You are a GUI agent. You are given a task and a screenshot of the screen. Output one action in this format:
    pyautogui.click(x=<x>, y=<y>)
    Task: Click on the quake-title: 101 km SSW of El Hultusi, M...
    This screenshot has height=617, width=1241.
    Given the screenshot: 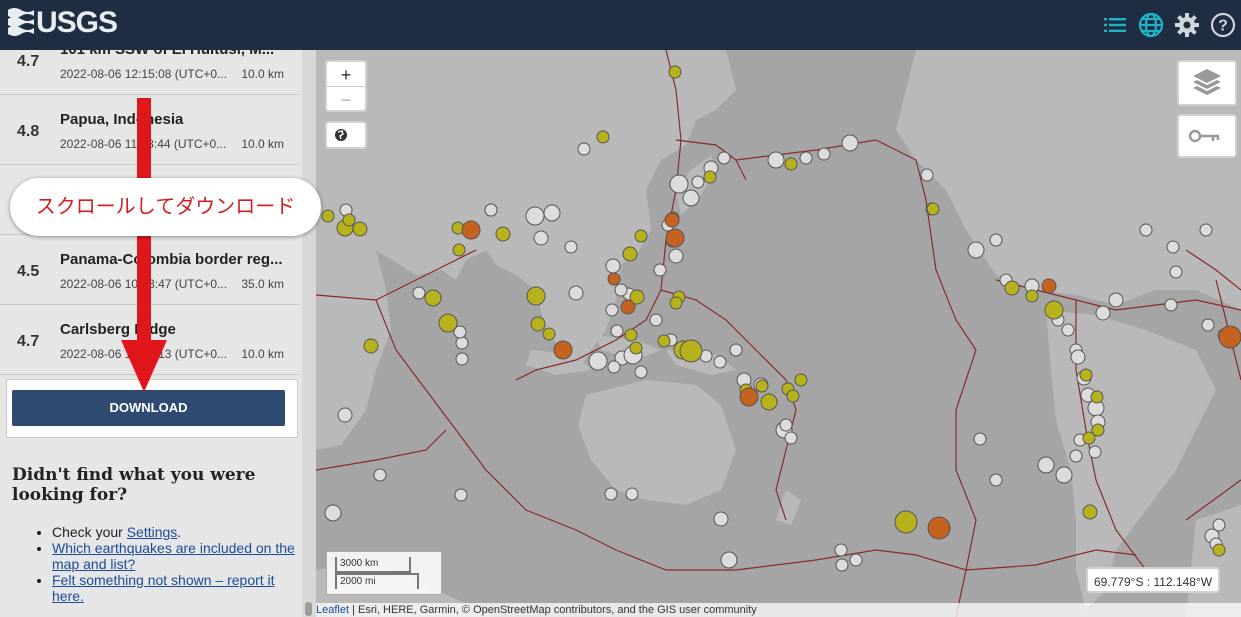 What is the action you would take?
    pyautogui.click(x=174, y=54)
    